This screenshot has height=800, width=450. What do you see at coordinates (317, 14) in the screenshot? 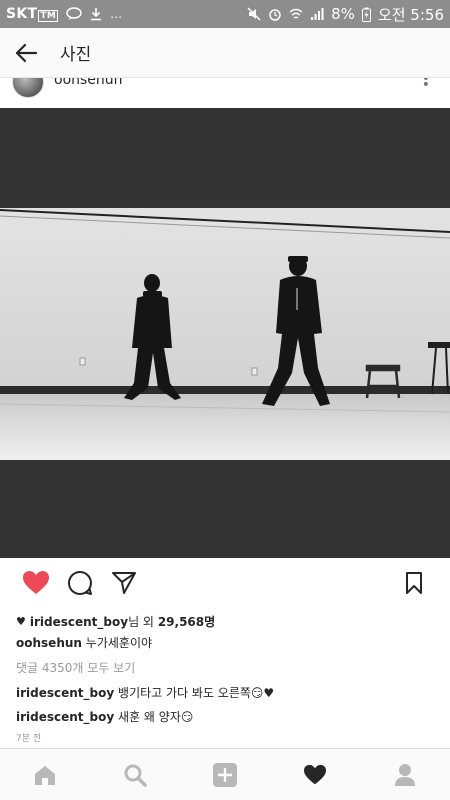
I see `signal-icon` at bounding box center [317, 14].